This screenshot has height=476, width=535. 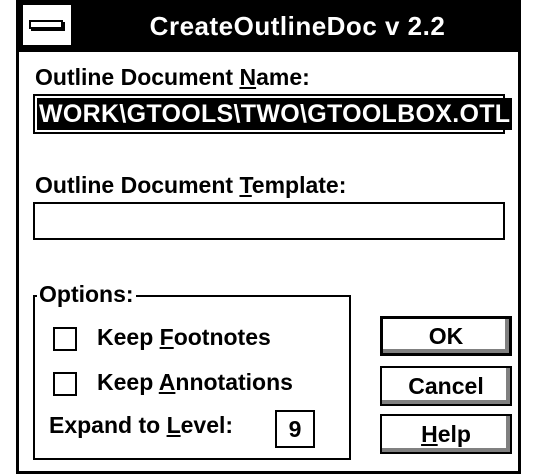 I want to click on document-name-value: WORK\GTOOLS\TWO\GTOOLBOX.OTL, so click(x=275, y=114).